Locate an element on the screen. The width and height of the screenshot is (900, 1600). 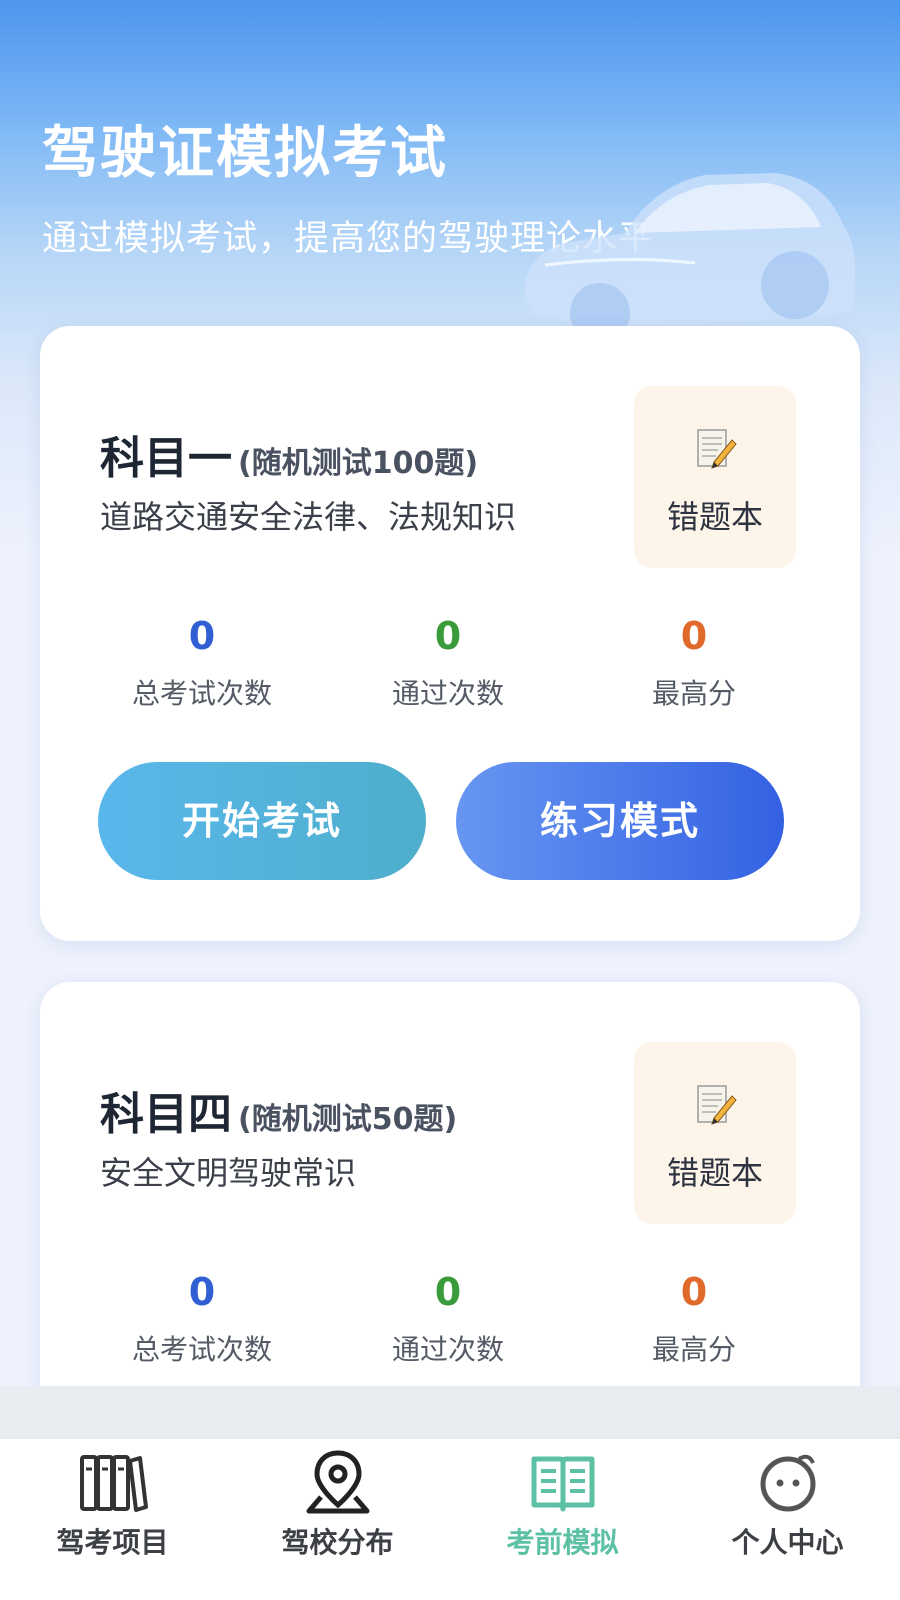
subject-name: 科目一 is located at coordinates (166, 458).